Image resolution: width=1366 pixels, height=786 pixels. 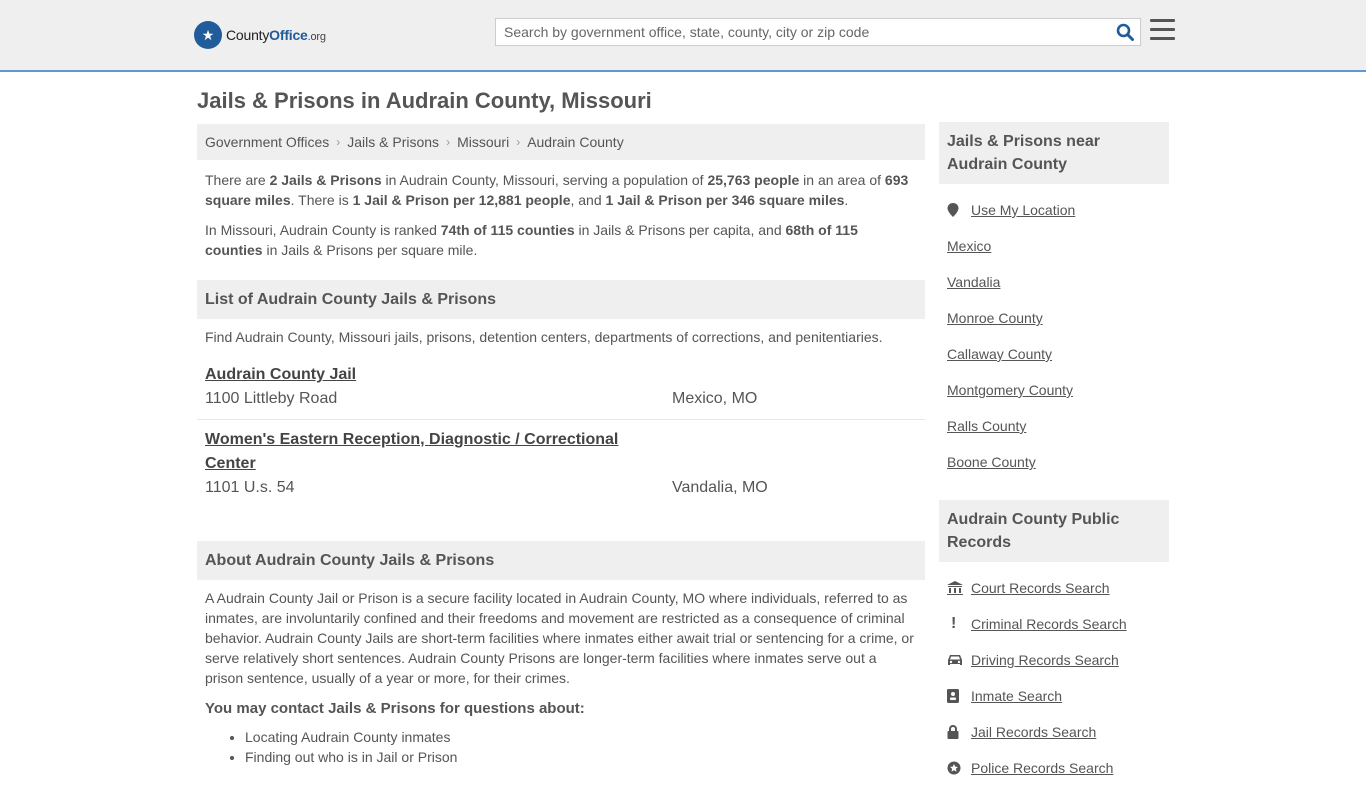 What do you see at coordinates (803, 32) in the screenshot?
I see `search-input` at bounding box center [803, 32].